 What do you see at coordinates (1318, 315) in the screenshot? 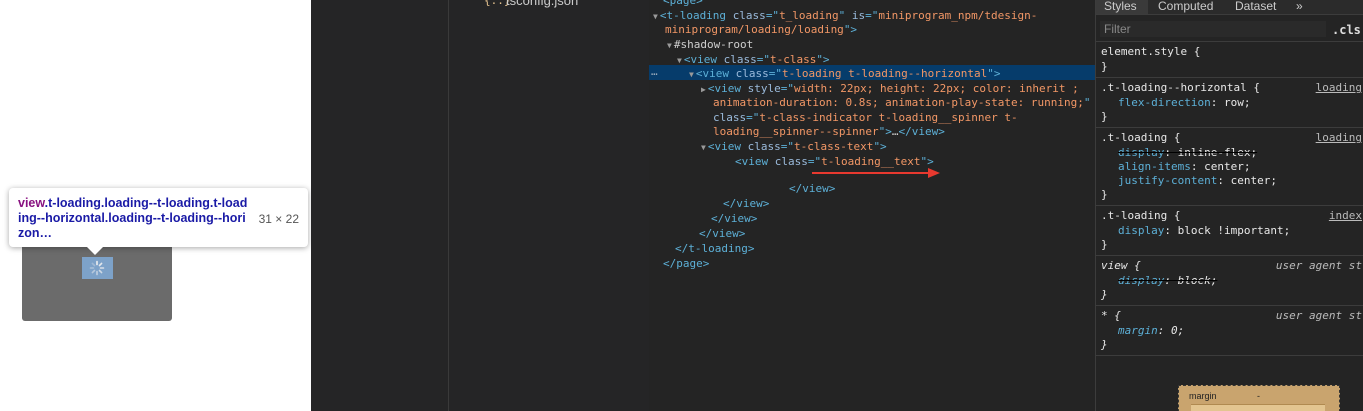
I see `rule-user-agent-label: user agent st` at bounding box center [1318, 315].